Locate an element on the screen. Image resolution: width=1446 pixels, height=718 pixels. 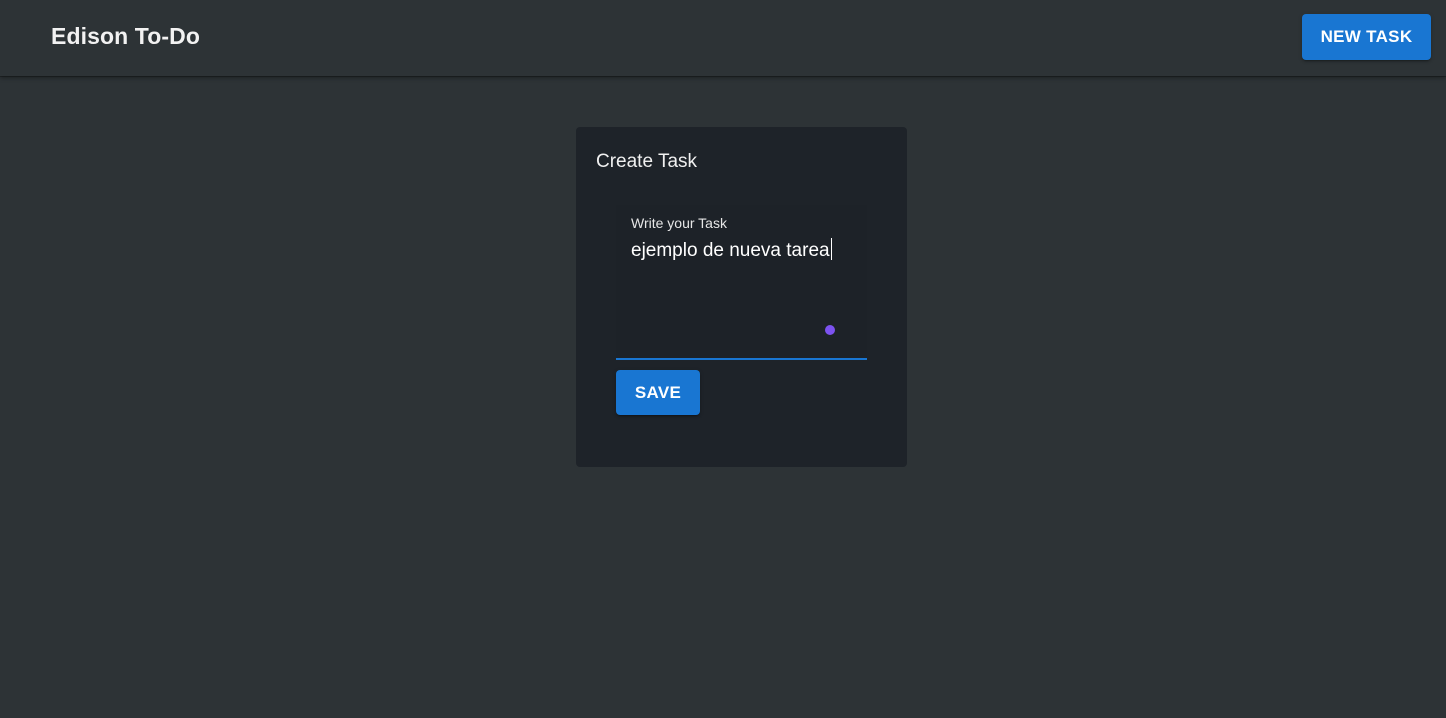
resize-dot-icon is located at coordinates (830, 330).